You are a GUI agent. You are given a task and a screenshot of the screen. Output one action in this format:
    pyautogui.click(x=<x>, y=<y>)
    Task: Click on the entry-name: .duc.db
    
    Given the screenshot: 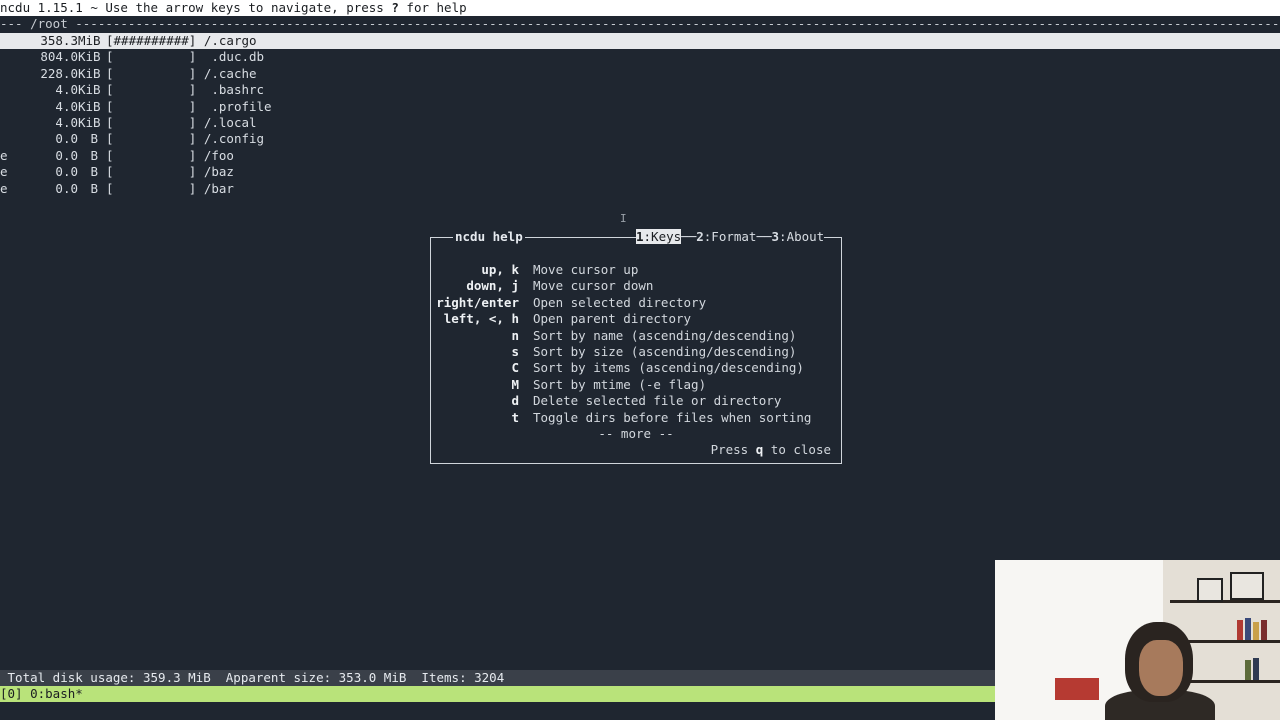 What is the action you would take?
    pyautogui.click(x=234, y=57)
    